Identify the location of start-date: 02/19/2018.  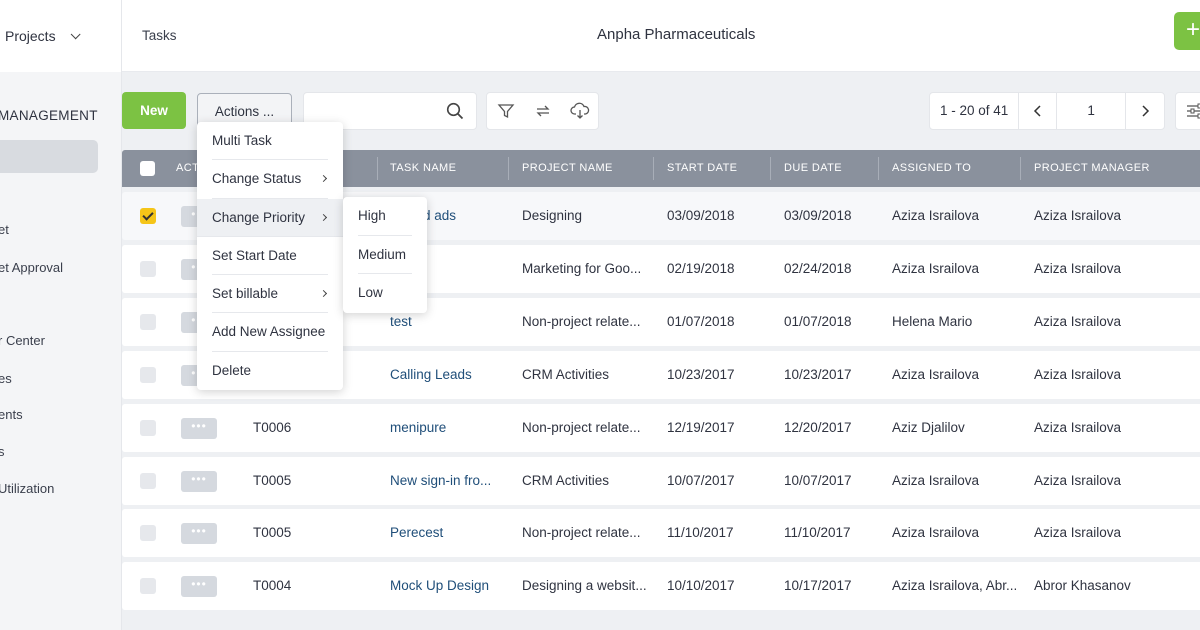
(701, 268).